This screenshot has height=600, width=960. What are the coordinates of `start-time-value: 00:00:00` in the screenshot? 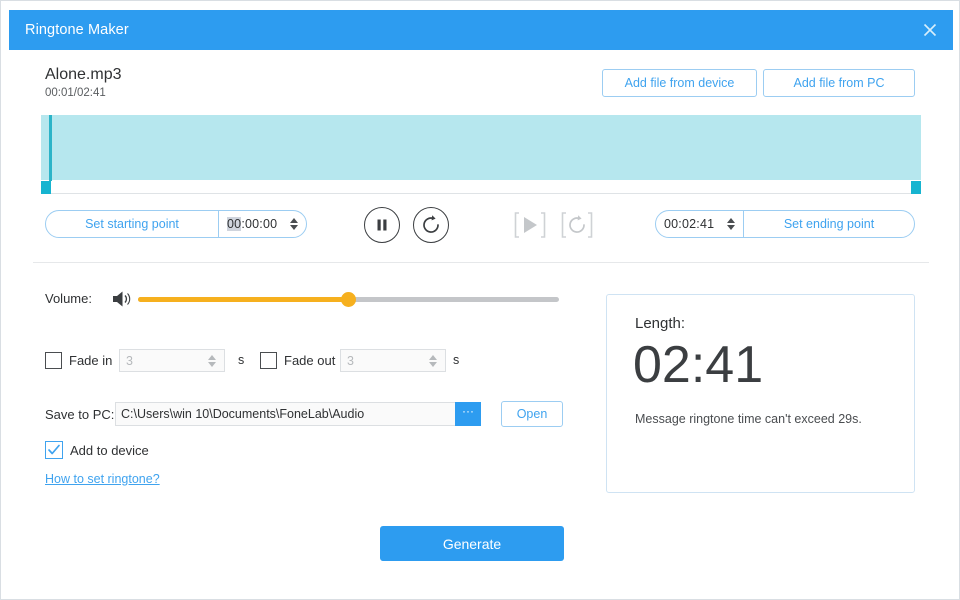 It's located at (252, 224).